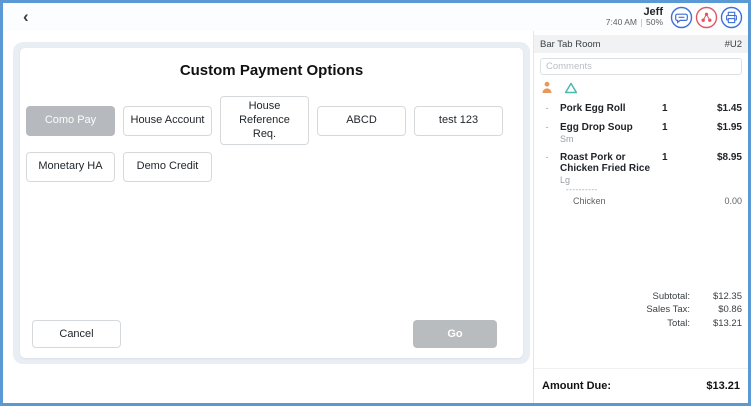 The height and width of the screenshot is (406, 751). Describe the element at coordinates (458, 120) in the screenshot. I see `payment-option-test-123: test 123` at that location.